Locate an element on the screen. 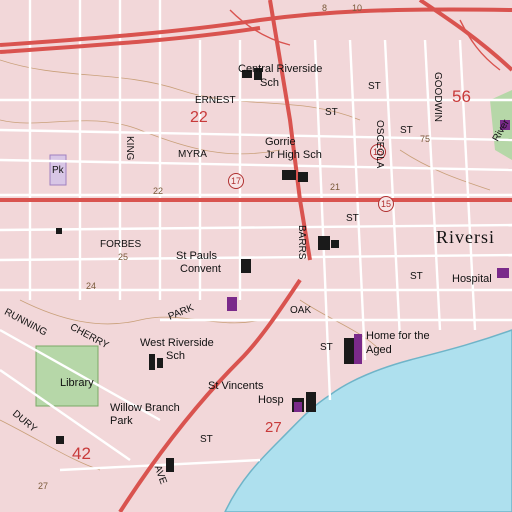  label-num-8: 8 is located at coordinates (325, 8).